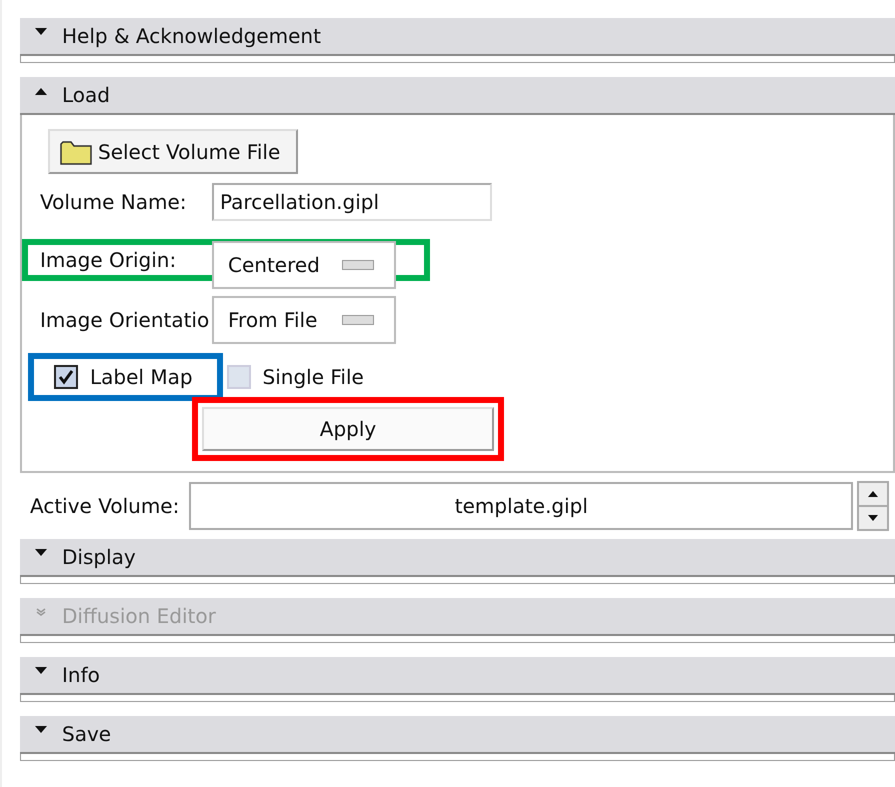 The width and height of the screenshot is (895, 787). Describe the element at coordinates (457, 558) in the screenshot. I see `section-header: Display` at that location.